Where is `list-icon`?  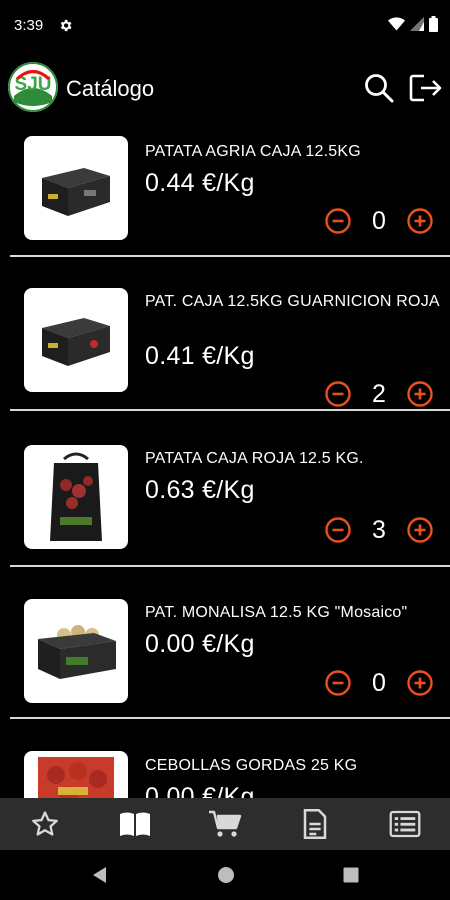 list-icon is located at coordinates (405, 824).